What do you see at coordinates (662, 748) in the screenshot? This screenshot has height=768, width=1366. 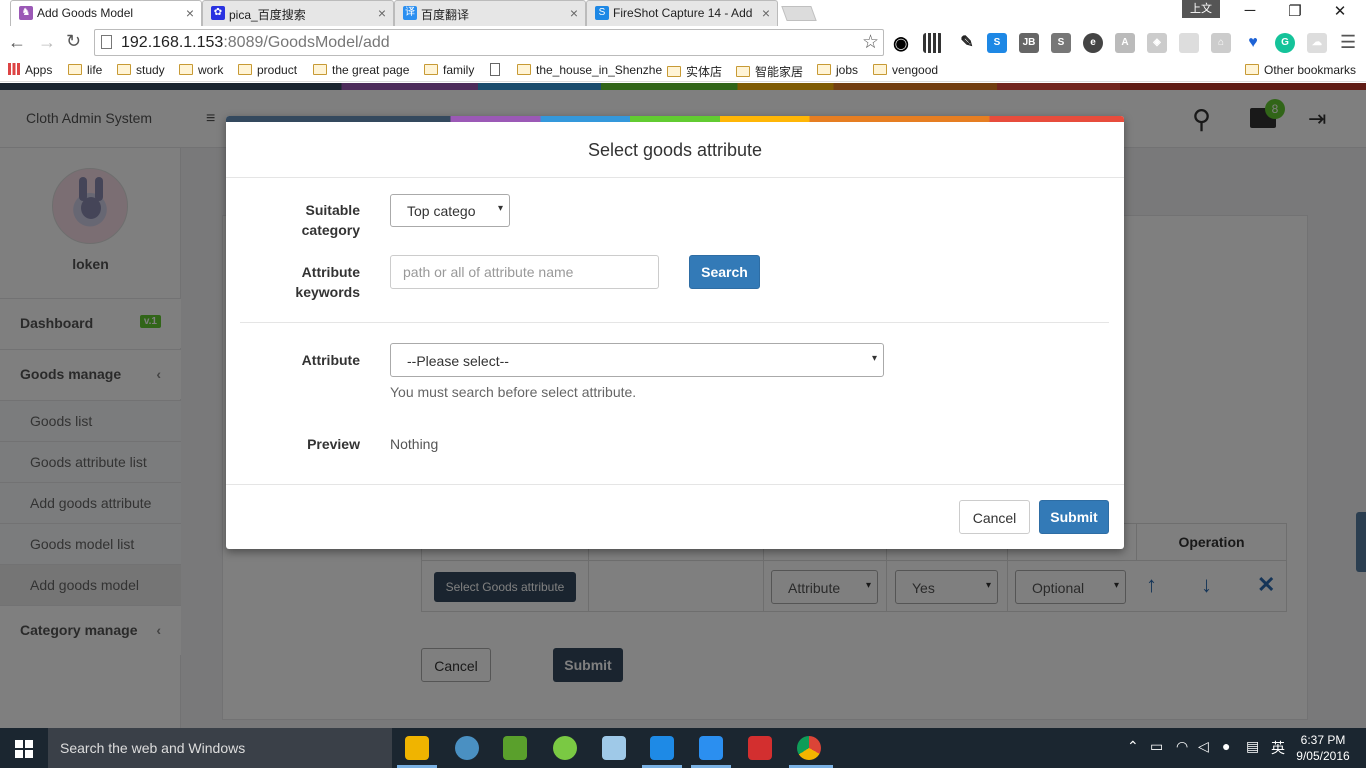 I see `bird-app-icon` at bounding box center [662, 748].